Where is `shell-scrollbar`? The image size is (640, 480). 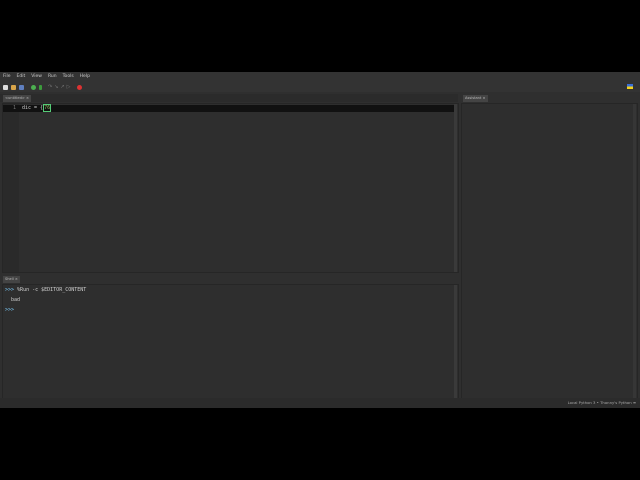
shell-scrollbar is located at coordinates (455, 341).